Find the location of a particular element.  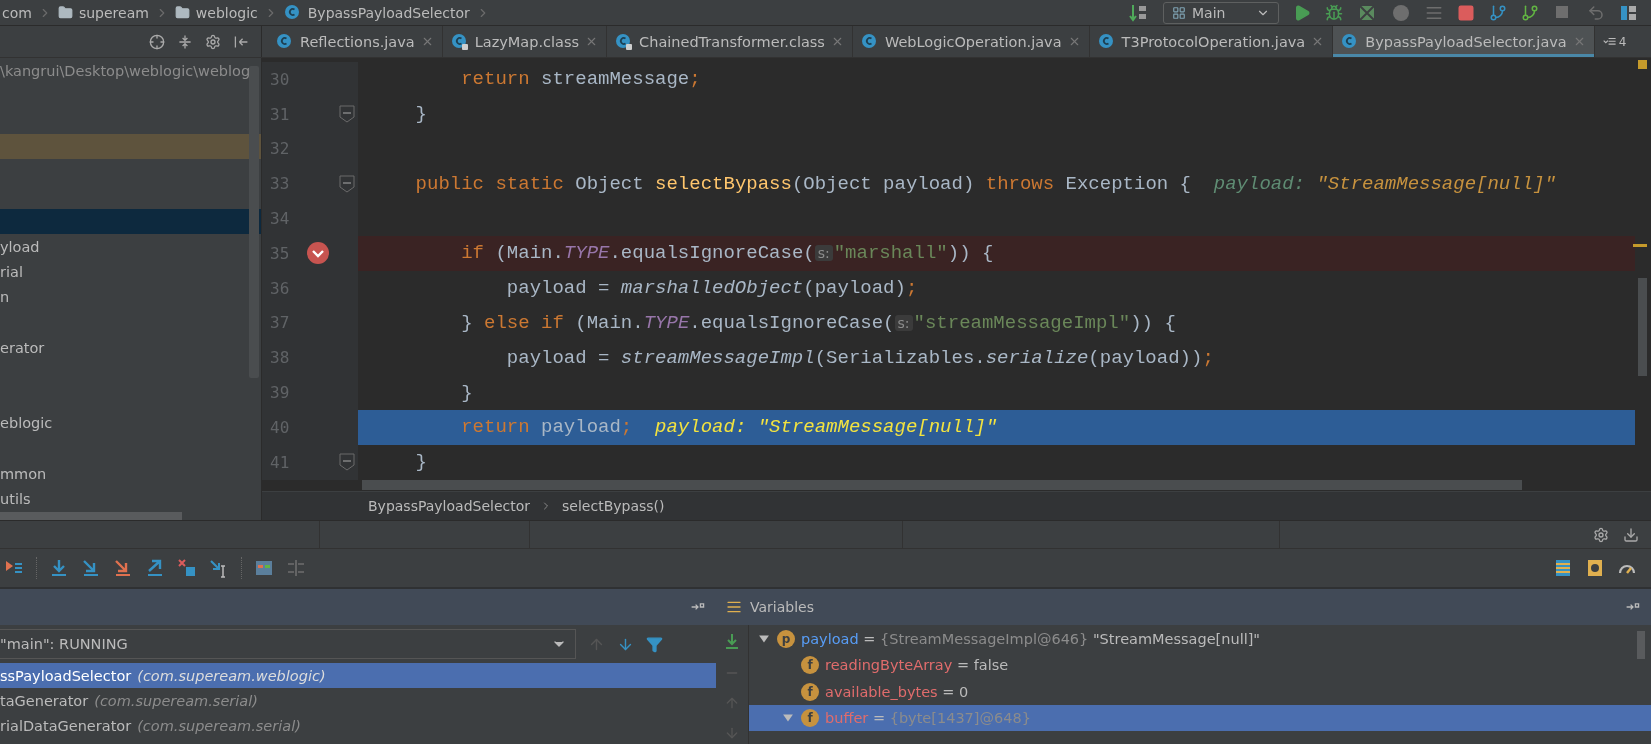

breadcrumb-item: weblogic is located at coordinates (226, 12).